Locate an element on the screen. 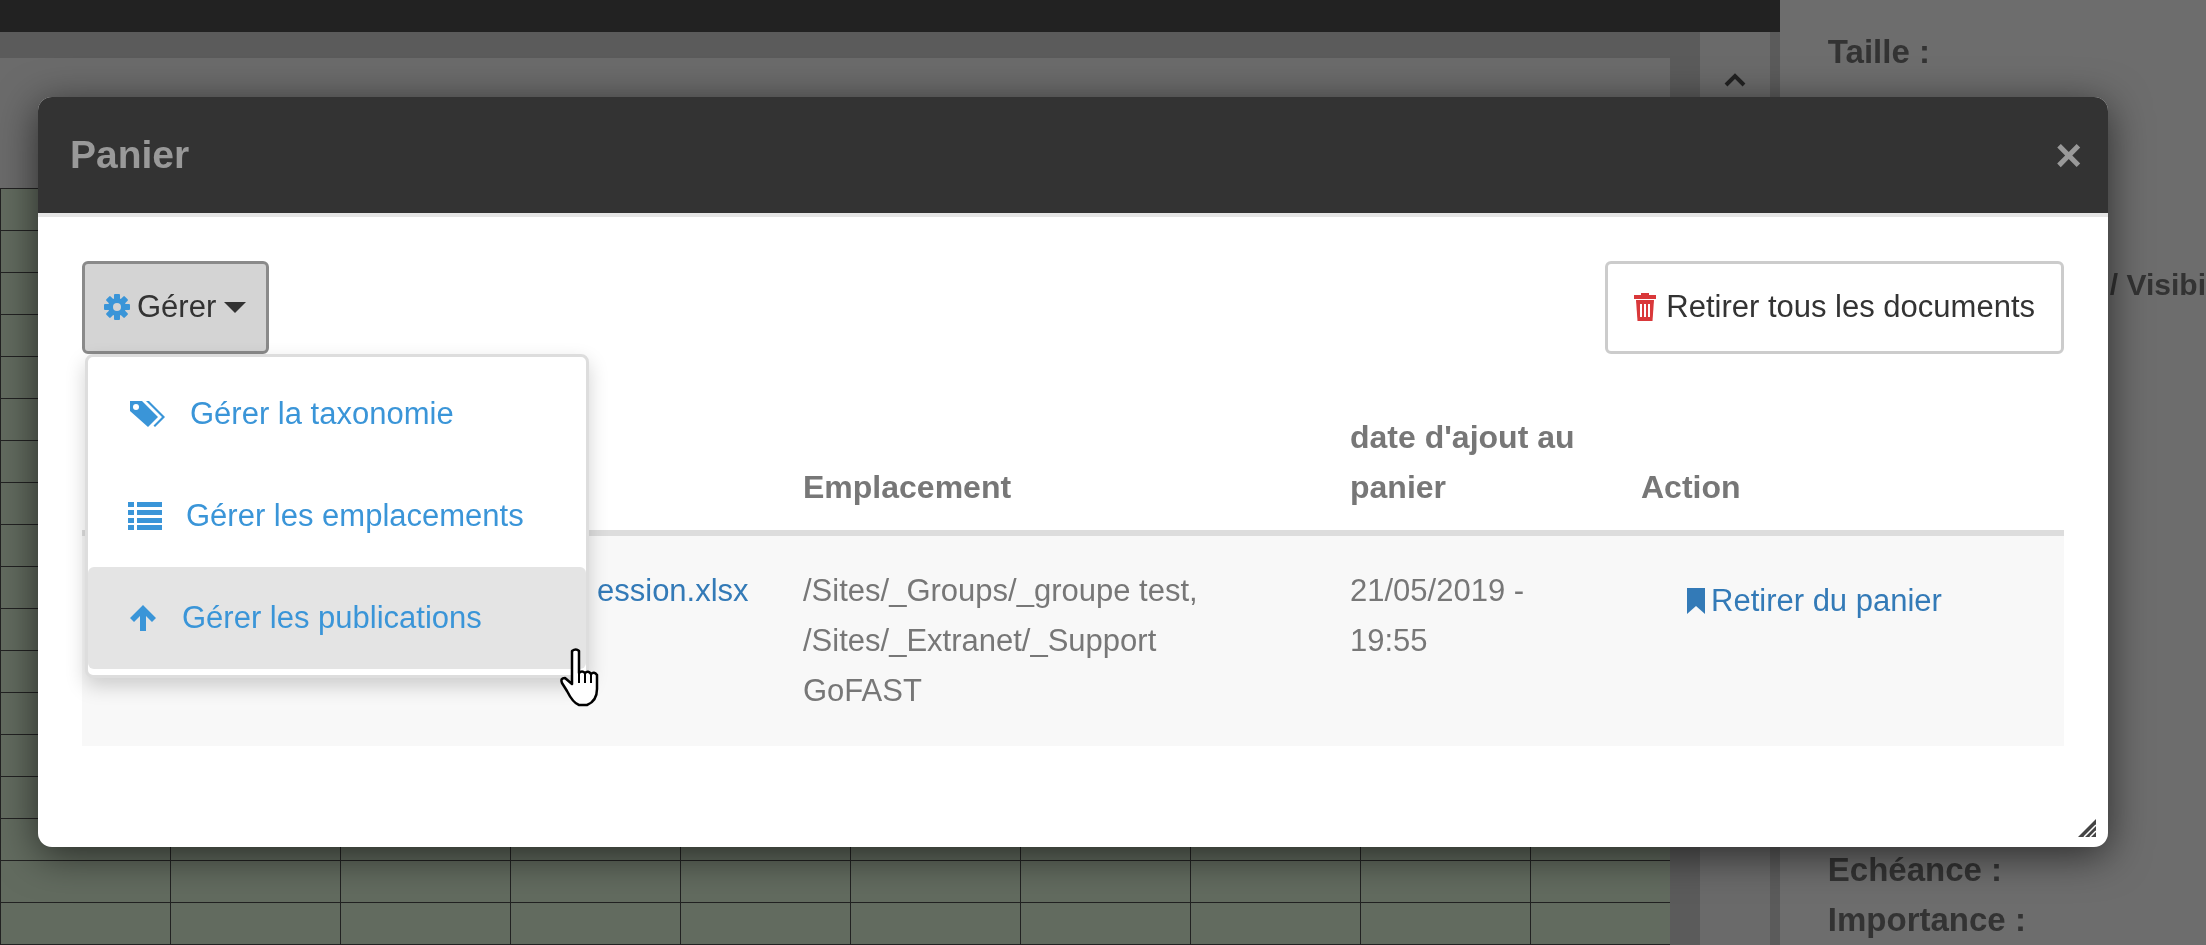 The height and width of the screenshot is (945, 2206). modal-title: Panier is located at coordinates (130, 154).